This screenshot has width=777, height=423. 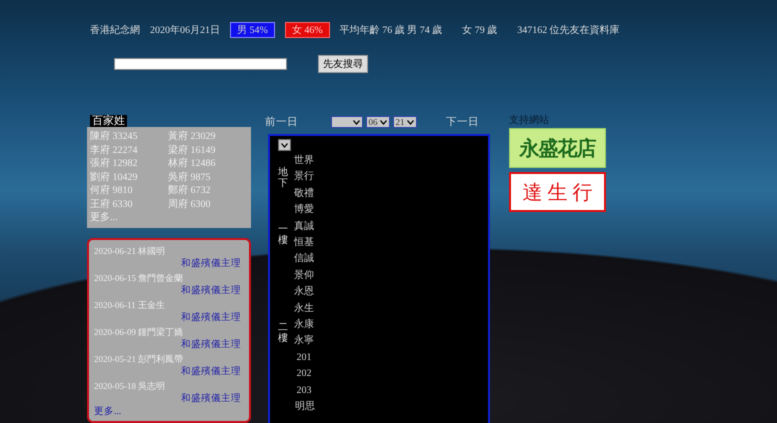 I want to click on hall-link: 真誠, so click(x=304, y=227).